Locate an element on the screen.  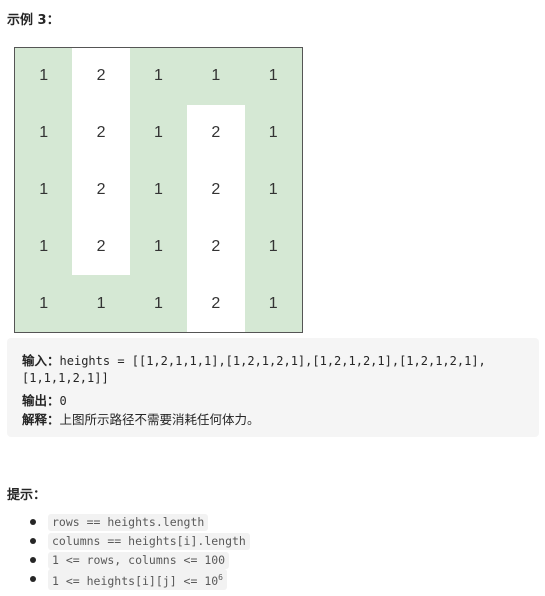
output-line: 输出：0 is located at coordinates (44, 399).